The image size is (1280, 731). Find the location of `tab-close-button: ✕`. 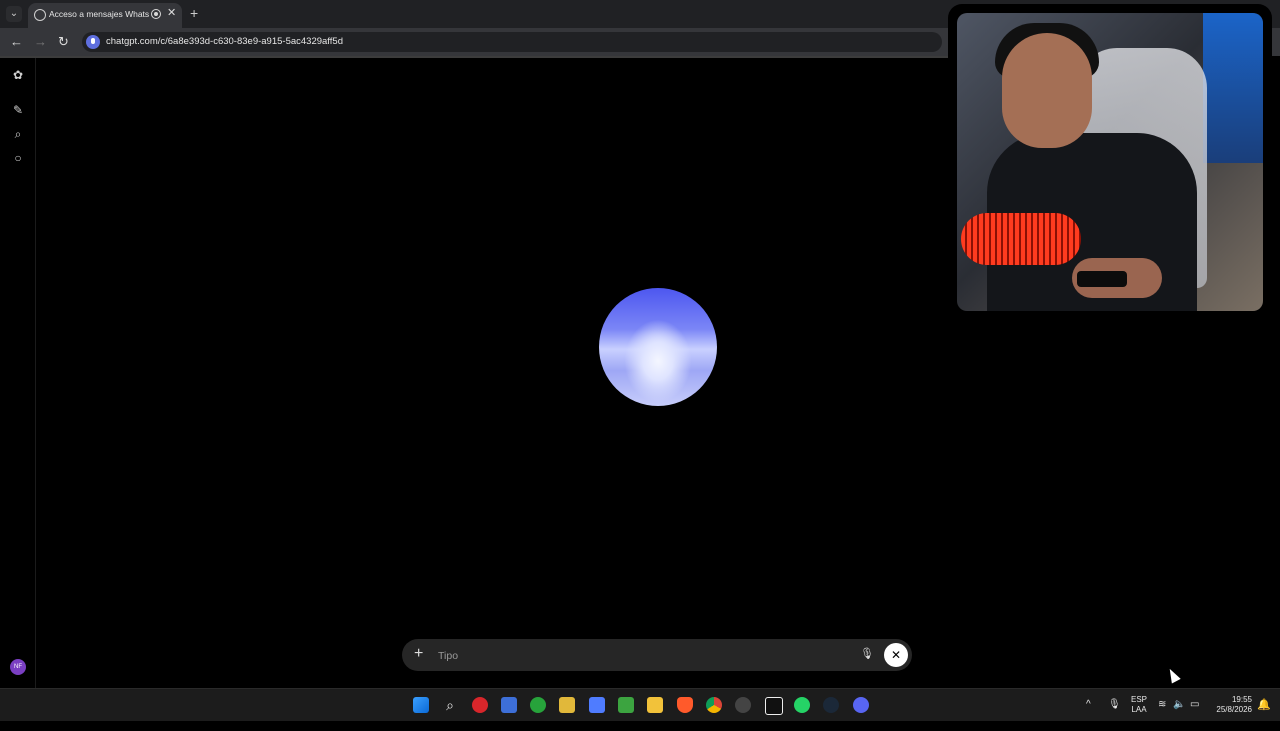

tab-close-button: ✕ is located at coordinates (171, 12).